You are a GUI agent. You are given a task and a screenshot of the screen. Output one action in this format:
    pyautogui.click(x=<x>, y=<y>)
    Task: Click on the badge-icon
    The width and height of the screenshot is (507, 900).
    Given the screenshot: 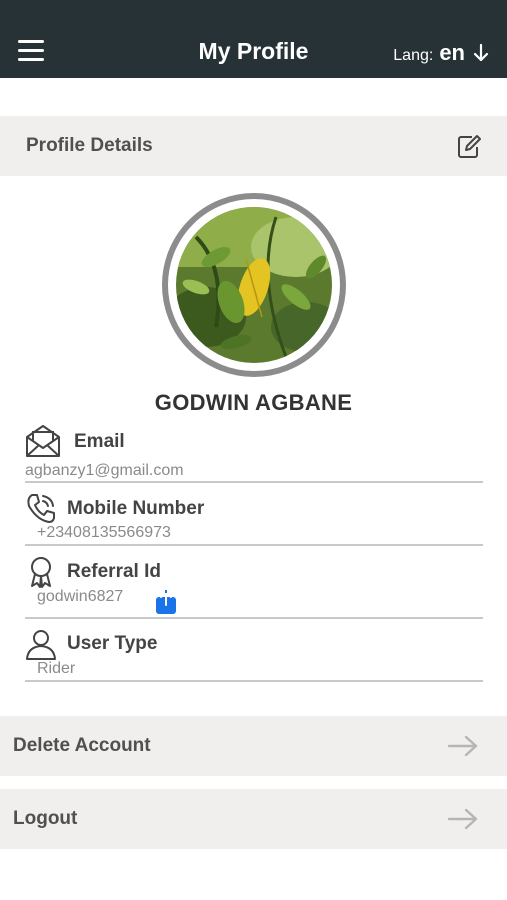 What is the action you would take?
    pyautogui.click(x=41, y=572)
    